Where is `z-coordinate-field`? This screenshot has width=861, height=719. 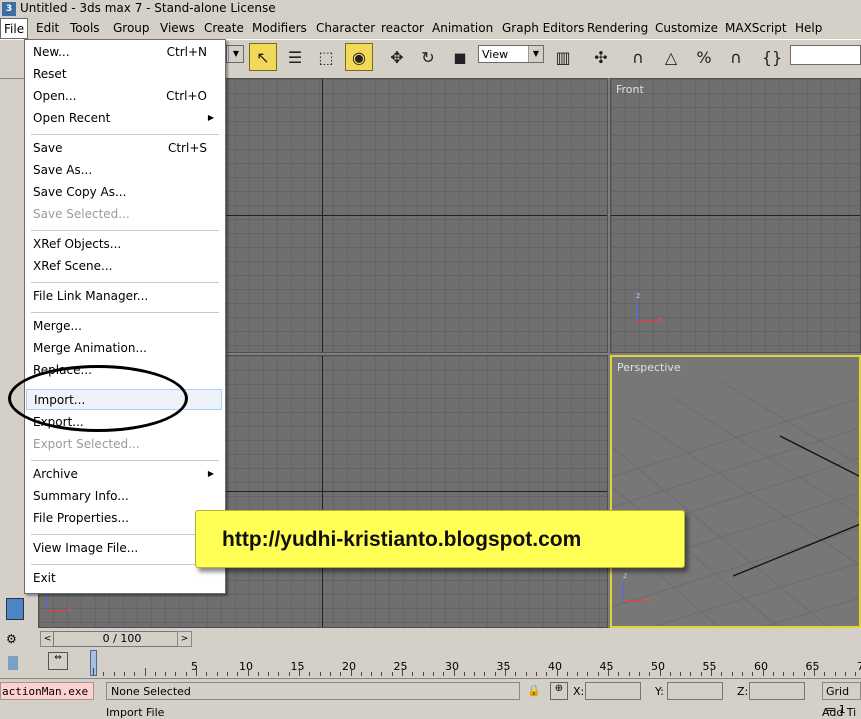 z-coordinate-field is located at coordinates (777, 691).